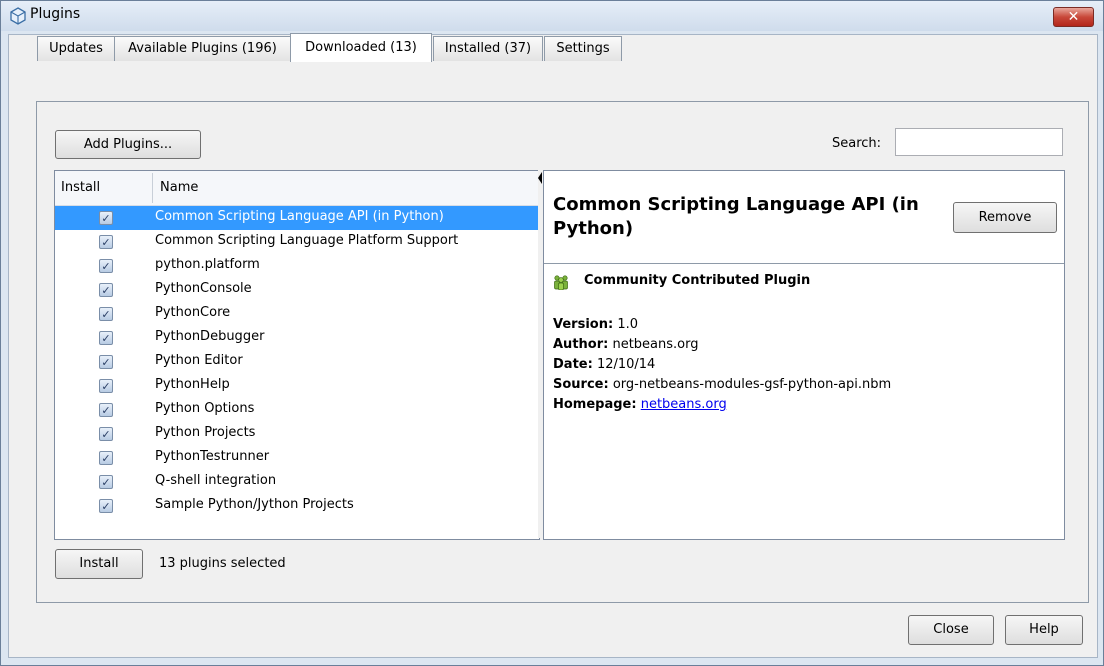 This screenshot has width=1104, height=666. I want to click on window-close-button: ✕, so click(1073, 17).